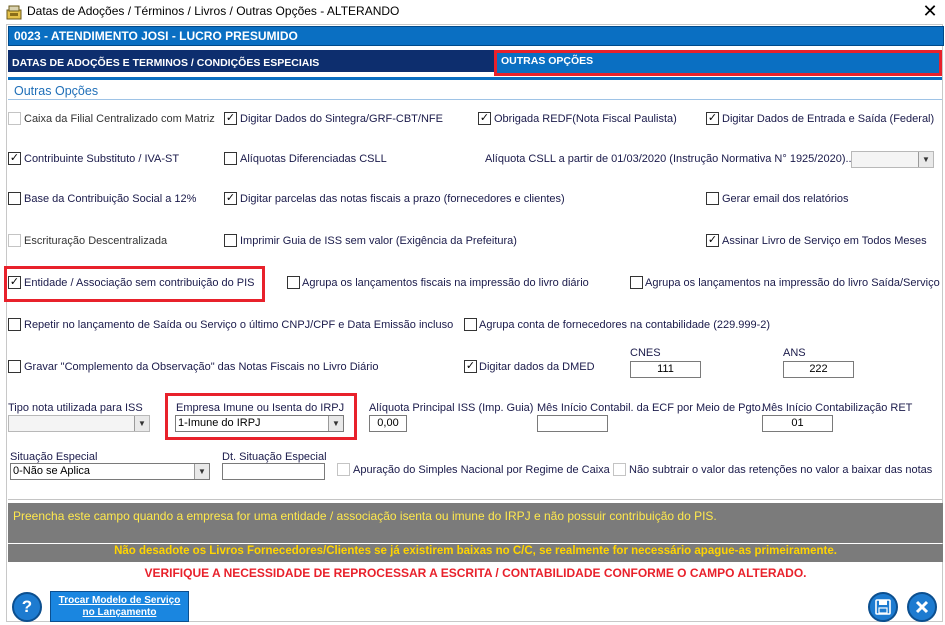 The image size is (945, 625). I want to click on checkbox-nao-subtrair, so click(619, 469).